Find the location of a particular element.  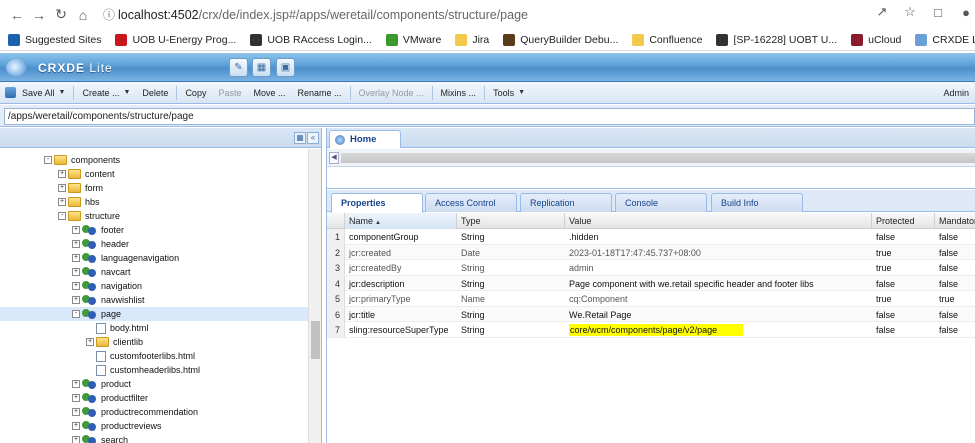

tree-node-body-html: body.html is located at coordinates (154, 328).